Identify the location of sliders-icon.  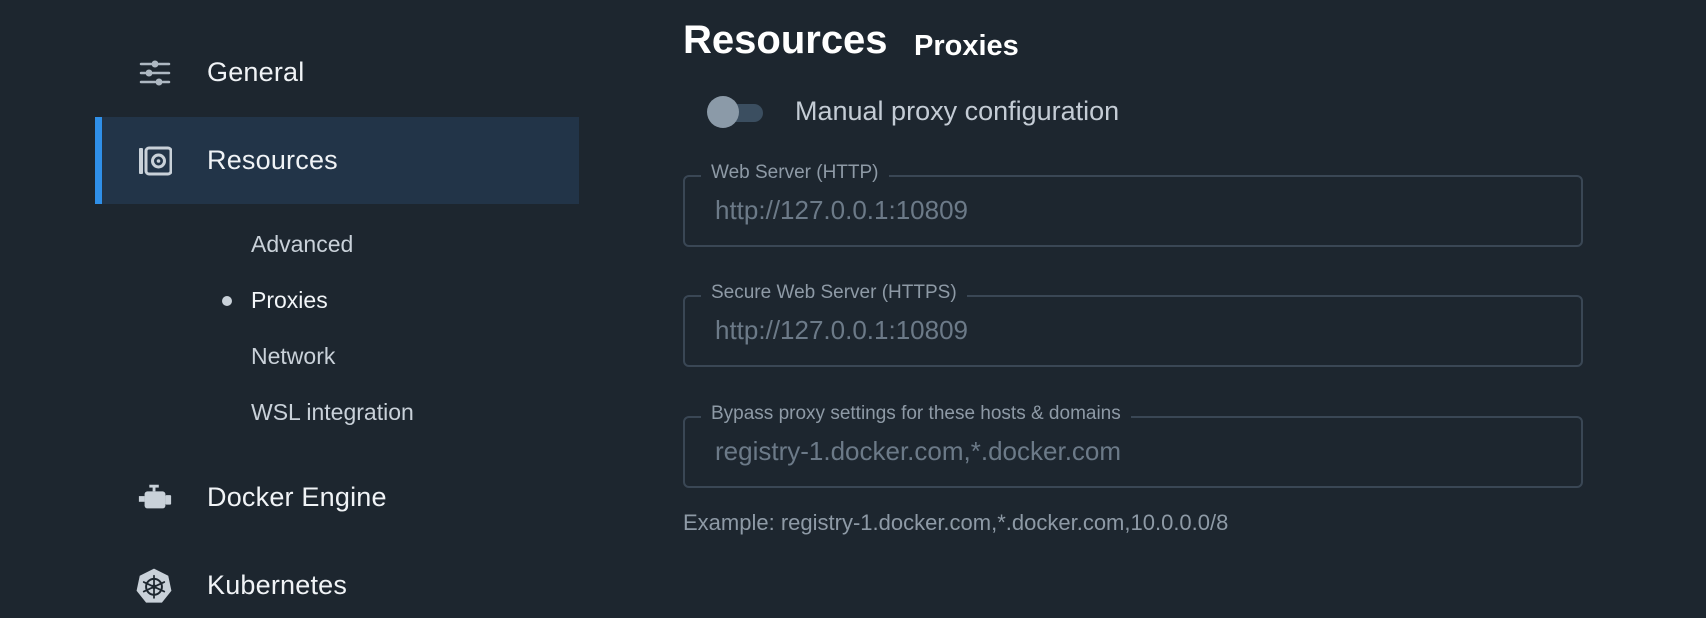
(155, 73).